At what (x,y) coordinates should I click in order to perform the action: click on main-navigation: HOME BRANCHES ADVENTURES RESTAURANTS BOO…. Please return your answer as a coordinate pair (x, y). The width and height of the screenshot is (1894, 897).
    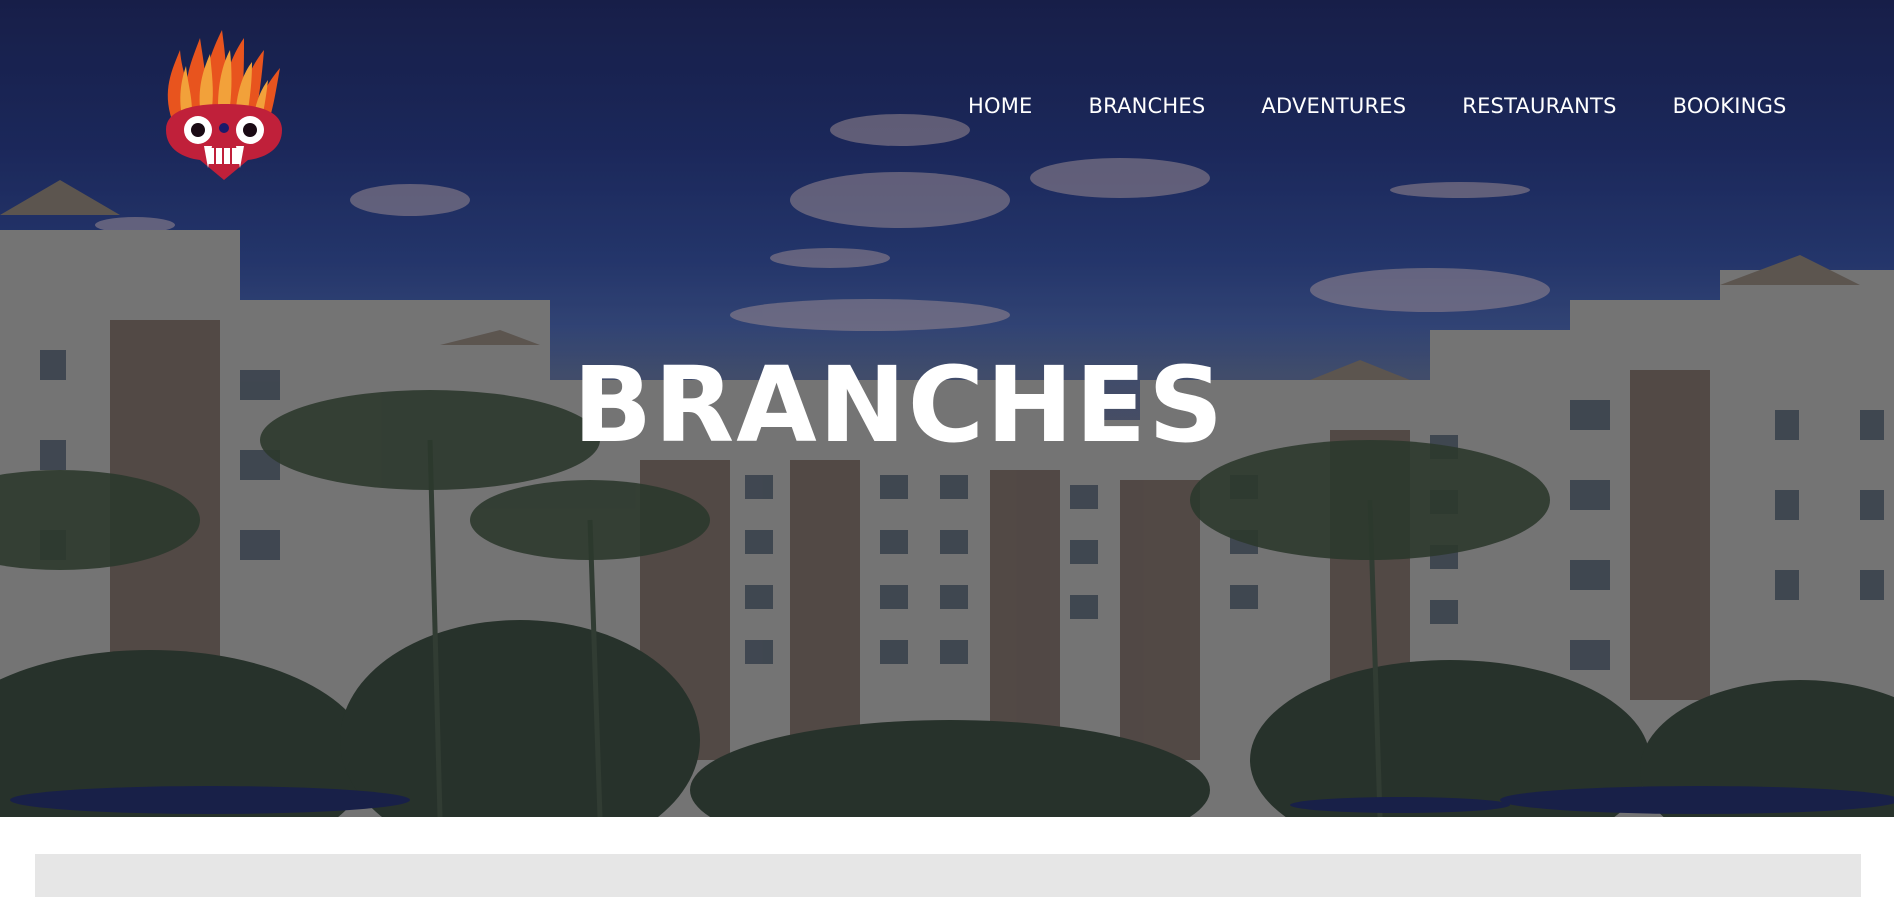
    Looking at the image, I should click on (1377, 106).